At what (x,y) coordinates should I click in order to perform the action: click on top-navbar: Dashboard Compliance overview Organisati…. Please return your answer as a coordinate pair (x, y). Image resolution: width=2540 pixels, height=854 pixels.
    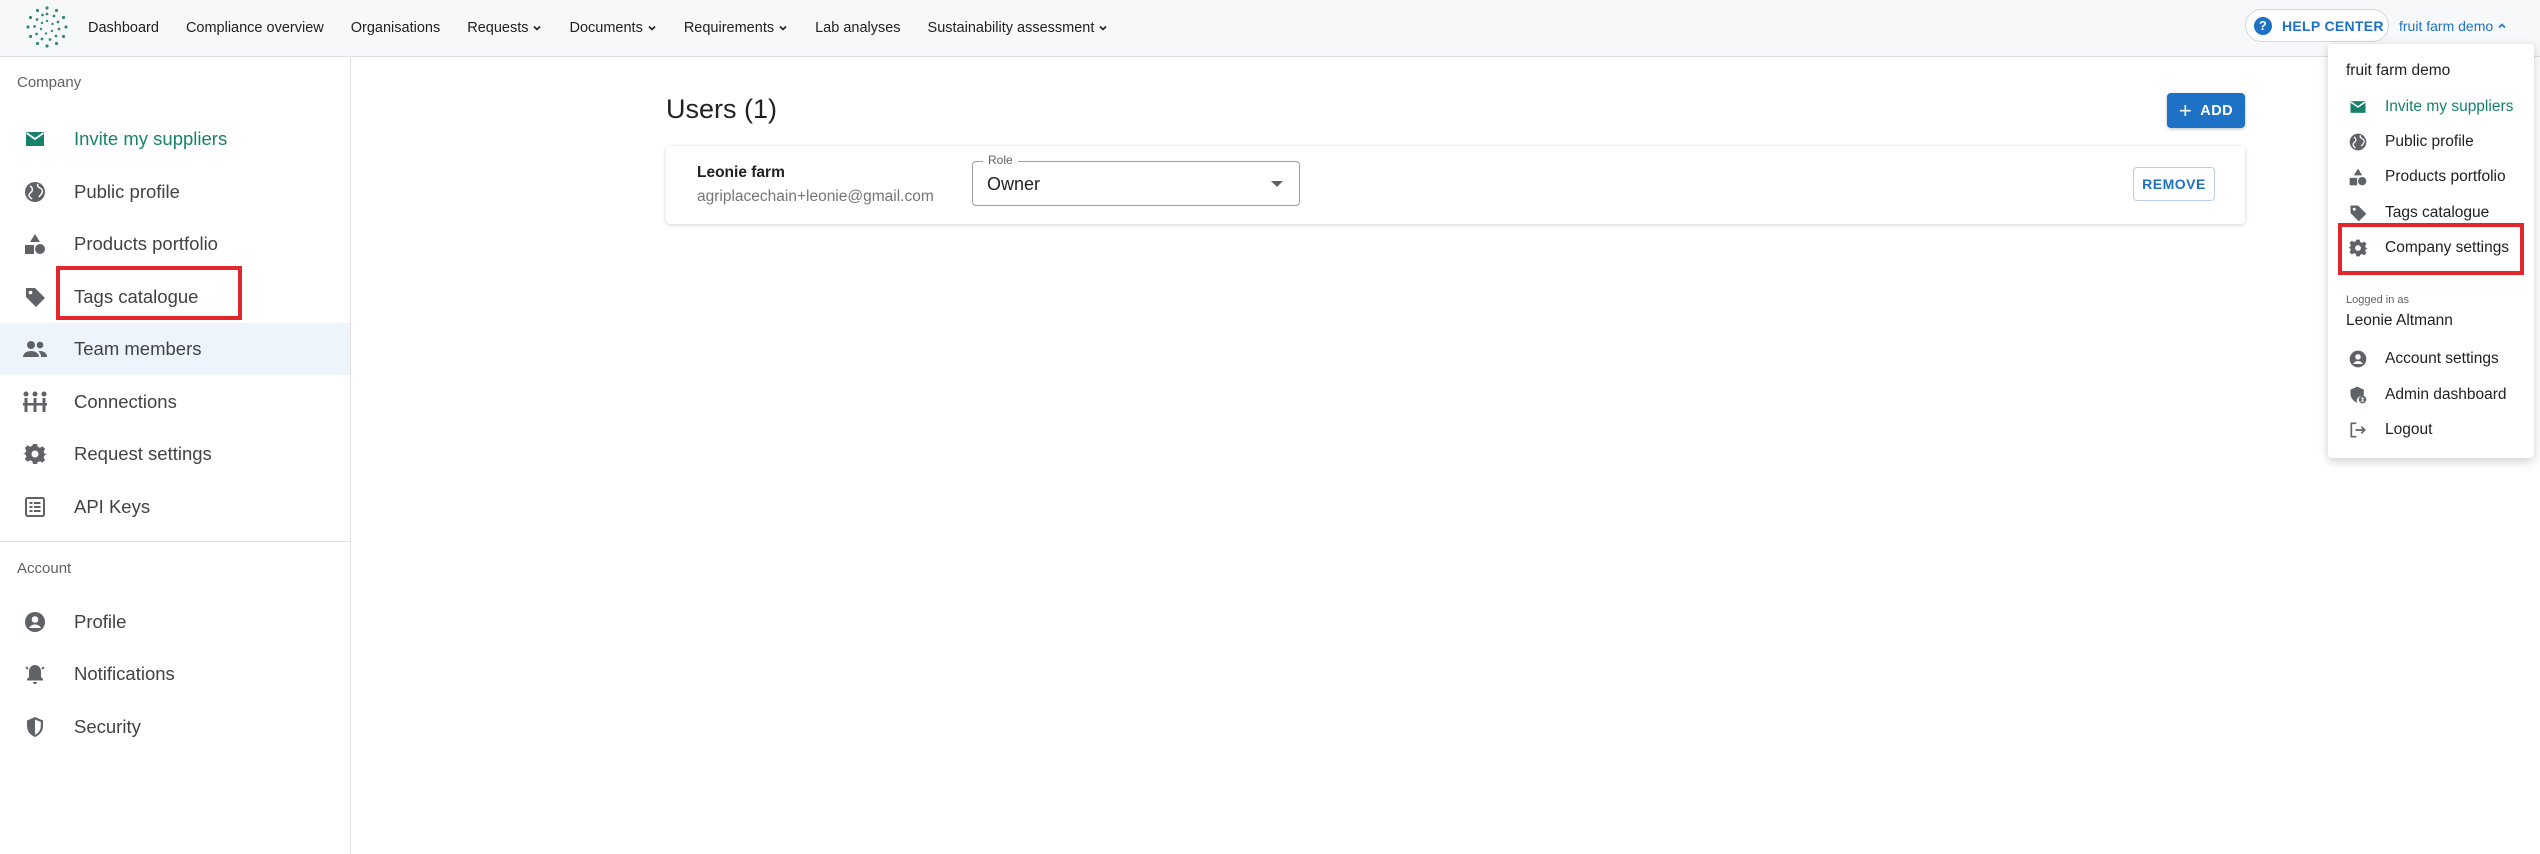
    Looking at the image, I should click on (1270, 28).